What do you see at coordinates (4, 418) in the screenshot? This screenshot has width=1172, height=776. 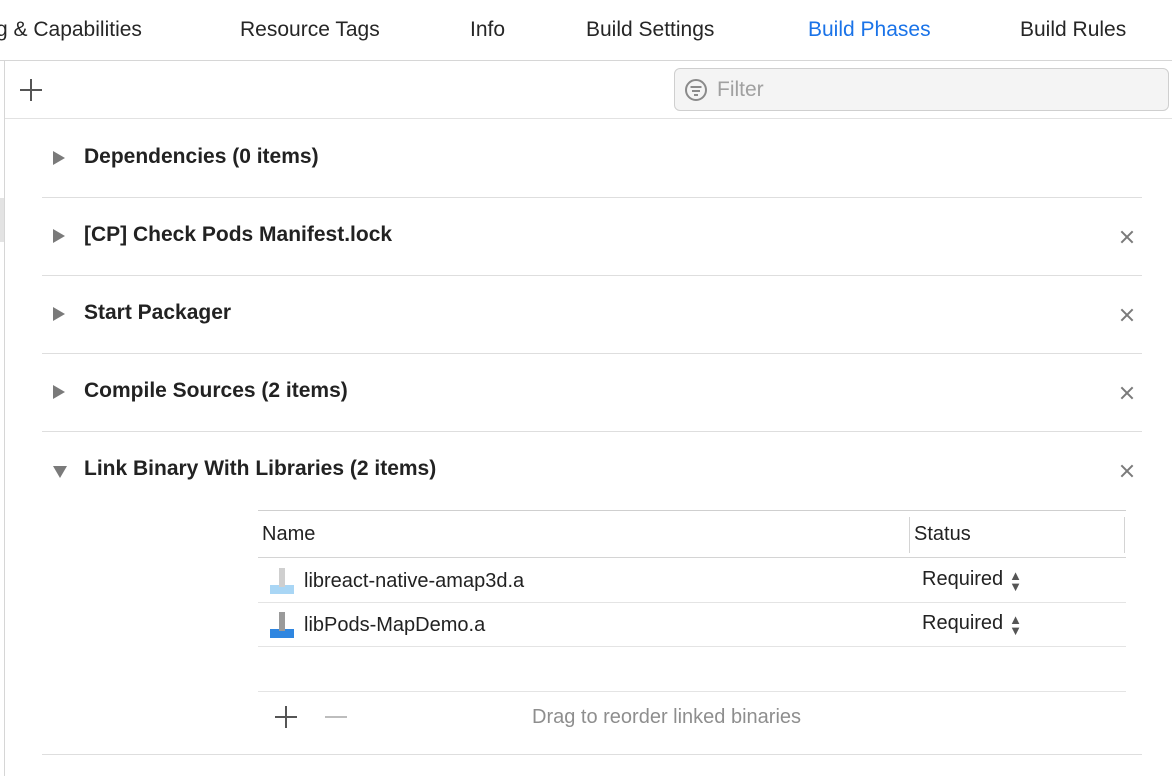 I see `sidebar-divider` at bounding box center [4, 418].